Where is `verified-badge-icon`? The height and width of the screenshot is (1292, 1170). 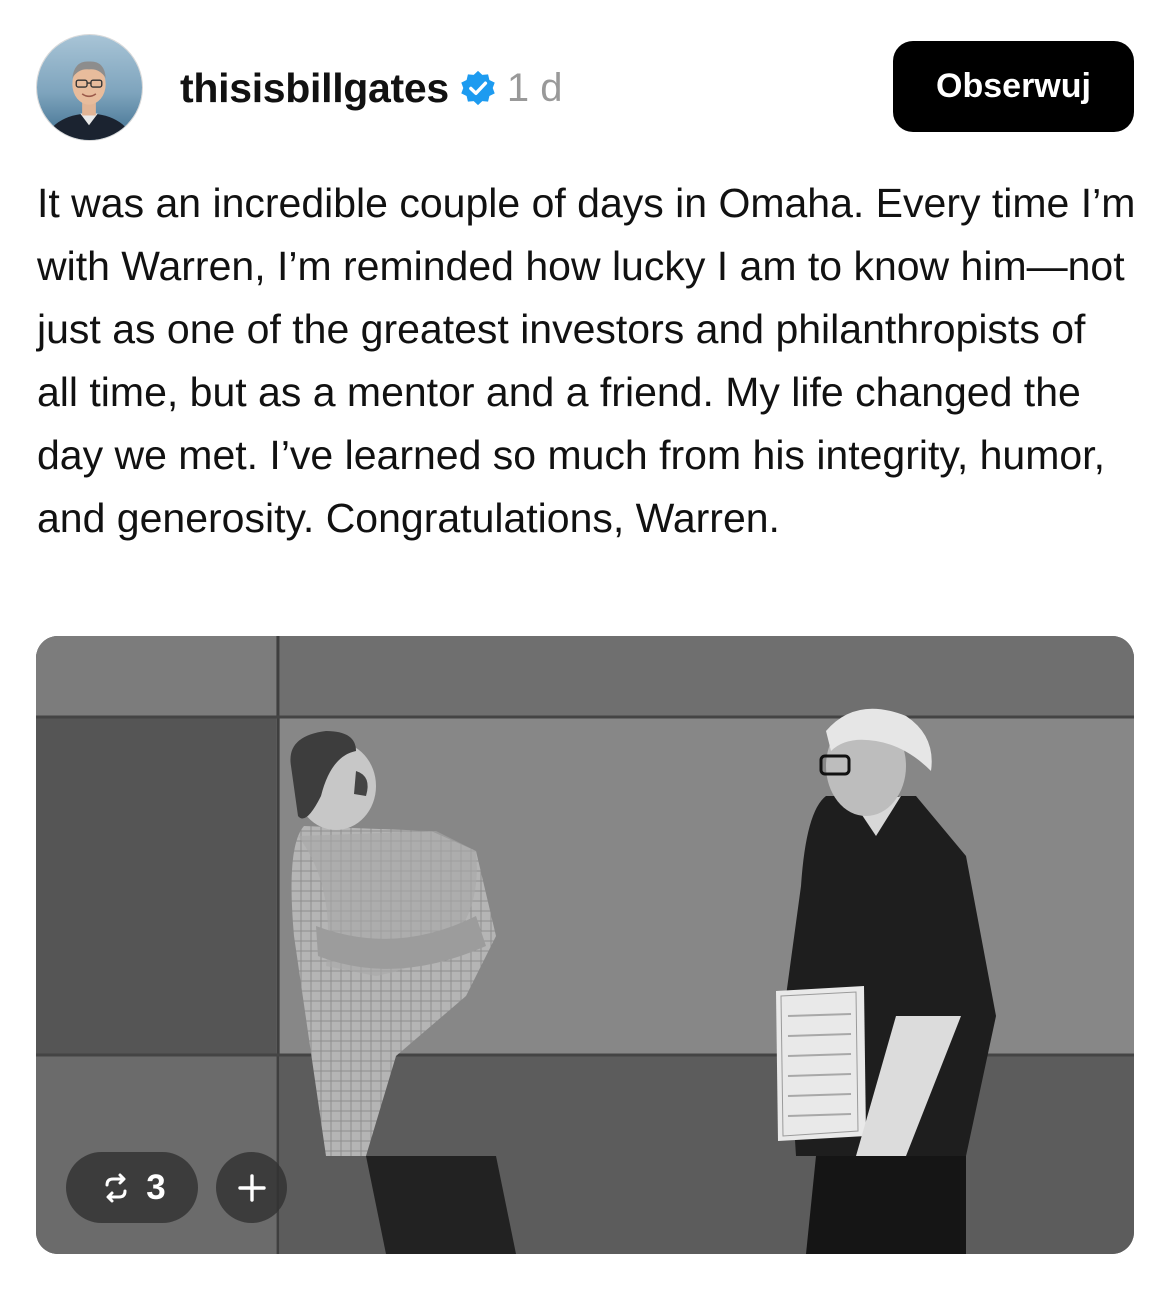
verified-badge-icon is located at coordinates (478, 88).